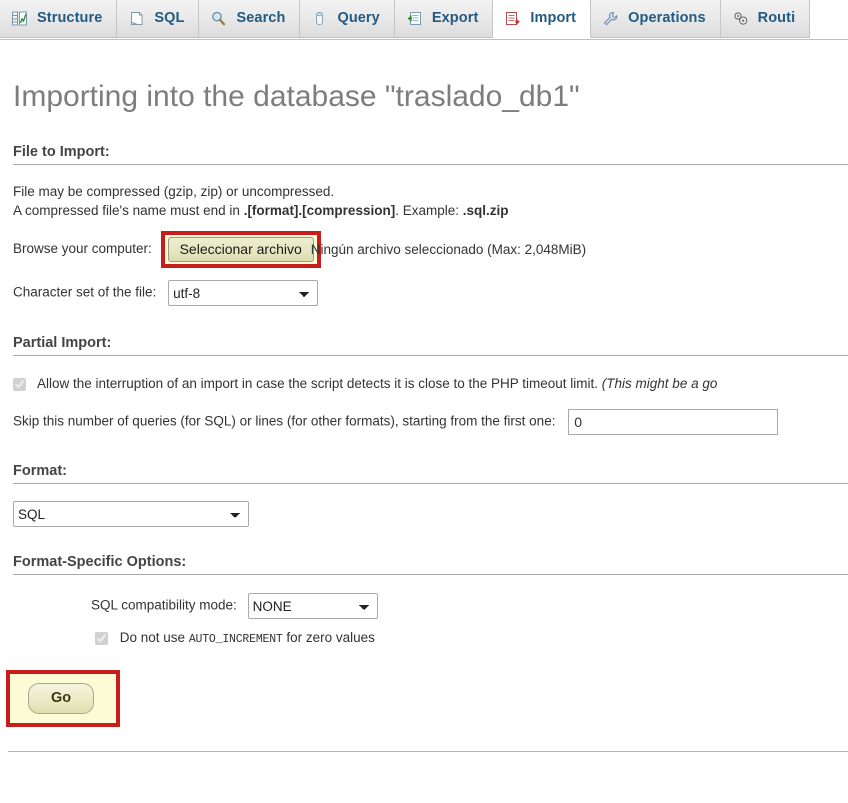 Image resolution: width=848 pixels, height=803 pixels. I want to click on structure-icon, so click(19, 18).